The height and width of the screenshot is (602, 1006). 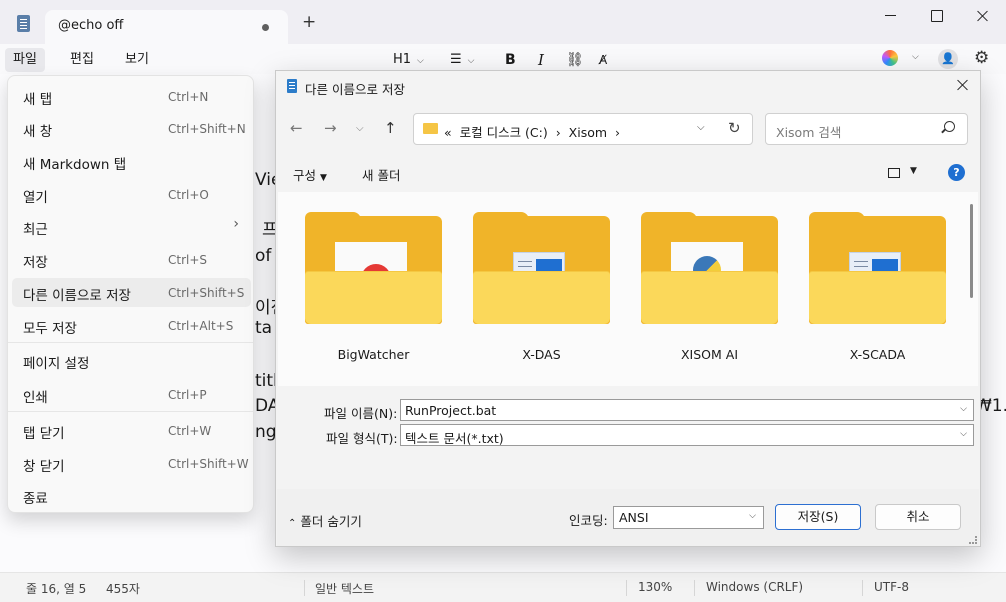 What do you see at coordinates (504, 132) in the screenshot?
I see `breadcrumb-drive: 로컬 디스크 (C:)` at bounding box center [504, 132].